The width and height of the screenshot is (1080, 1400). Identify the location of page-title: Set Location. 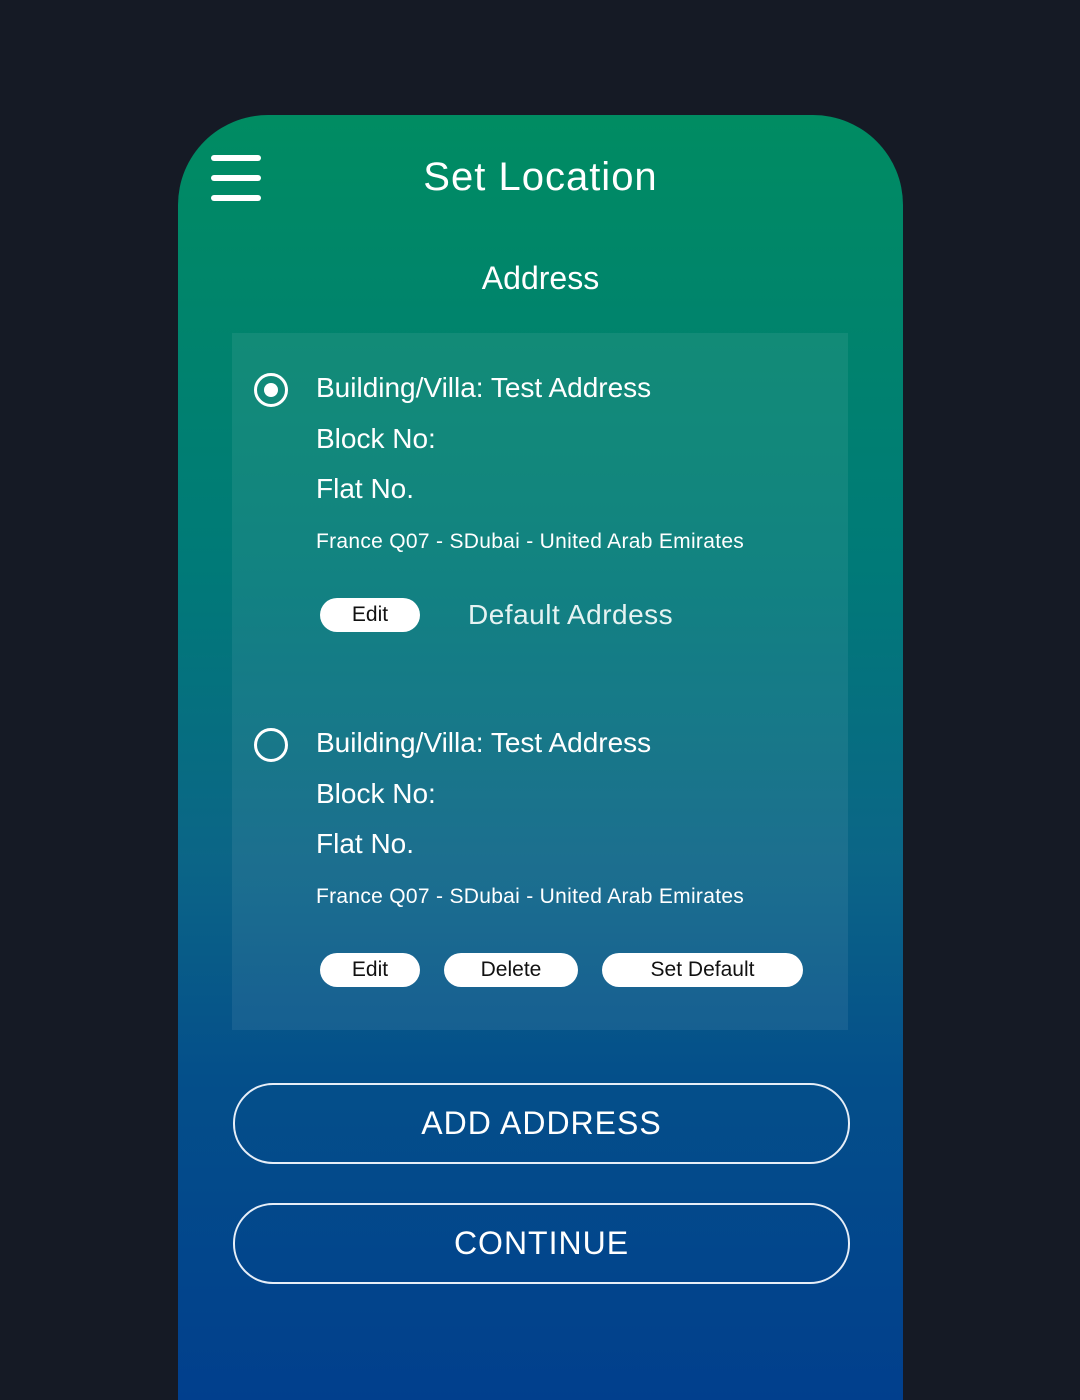
(540, 177).